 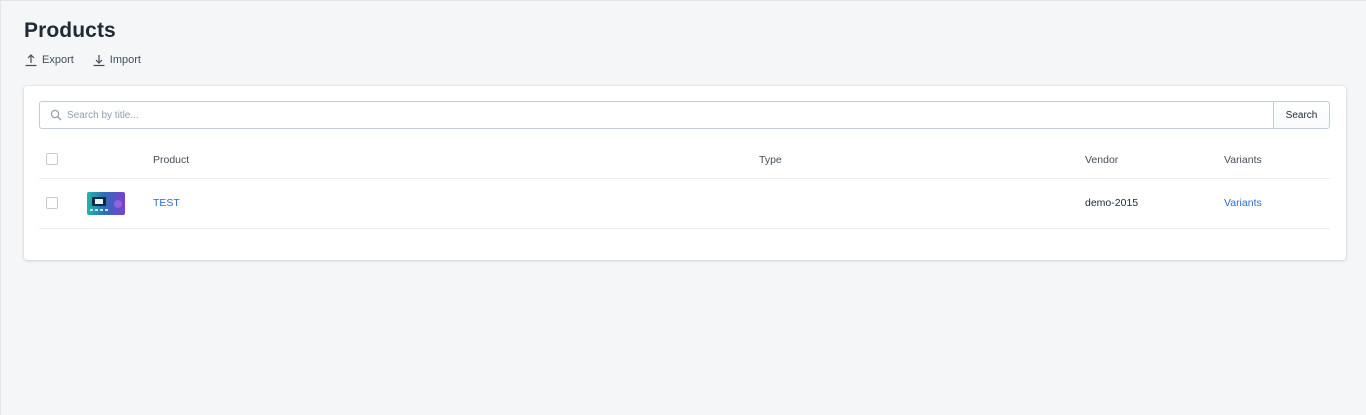 What do you see at coordinates (125, 60) in the screenshot?
I see `import-label: Import` at bounding box center [125, 60].